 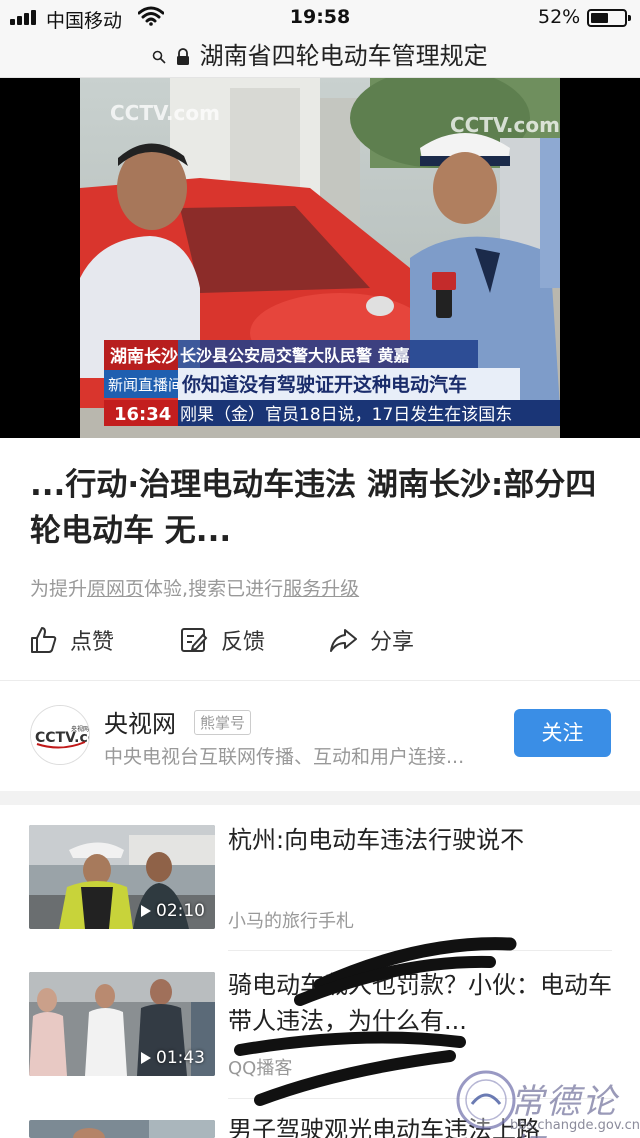 What do you see at coordinates (223, 722) in the screenshot?
I see `author-badge: 熊掌号` at bounding box center [223, 722].